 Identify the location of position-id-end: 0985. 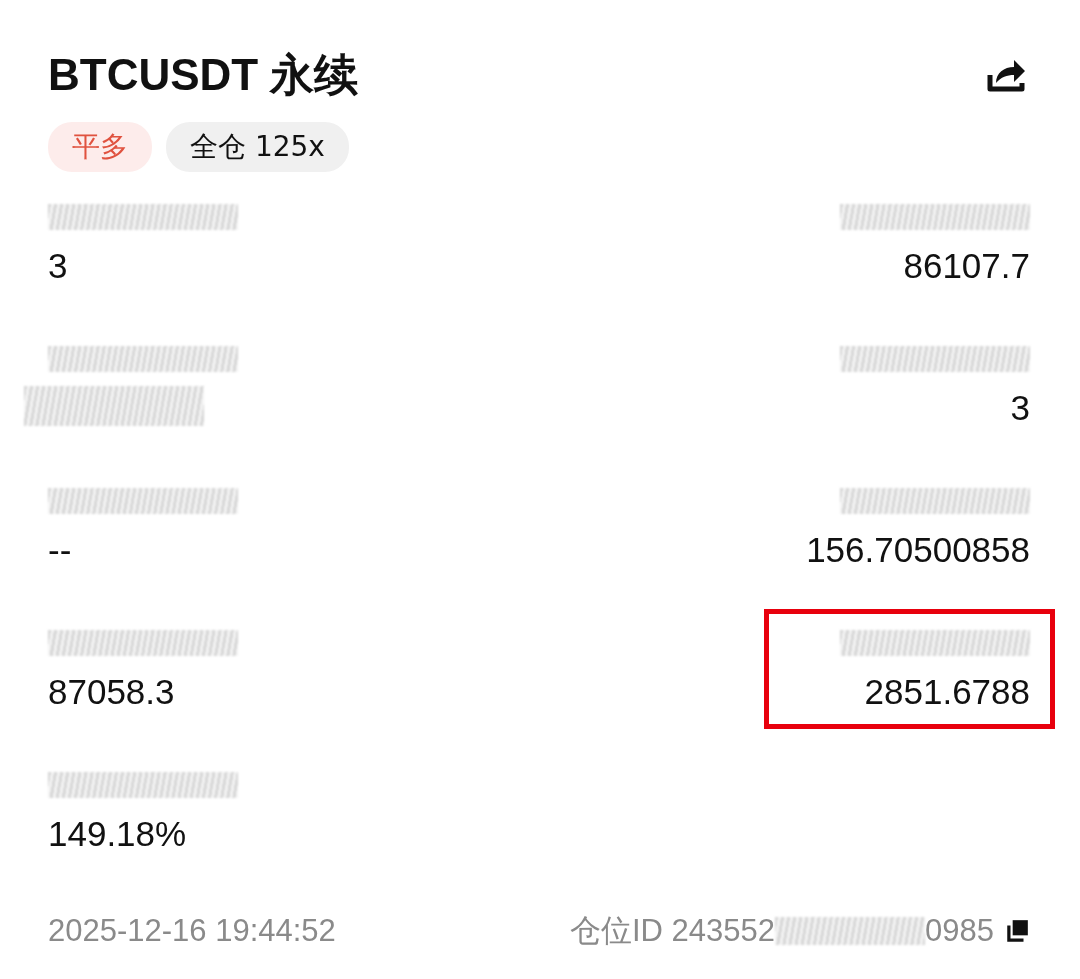
(959, 931).